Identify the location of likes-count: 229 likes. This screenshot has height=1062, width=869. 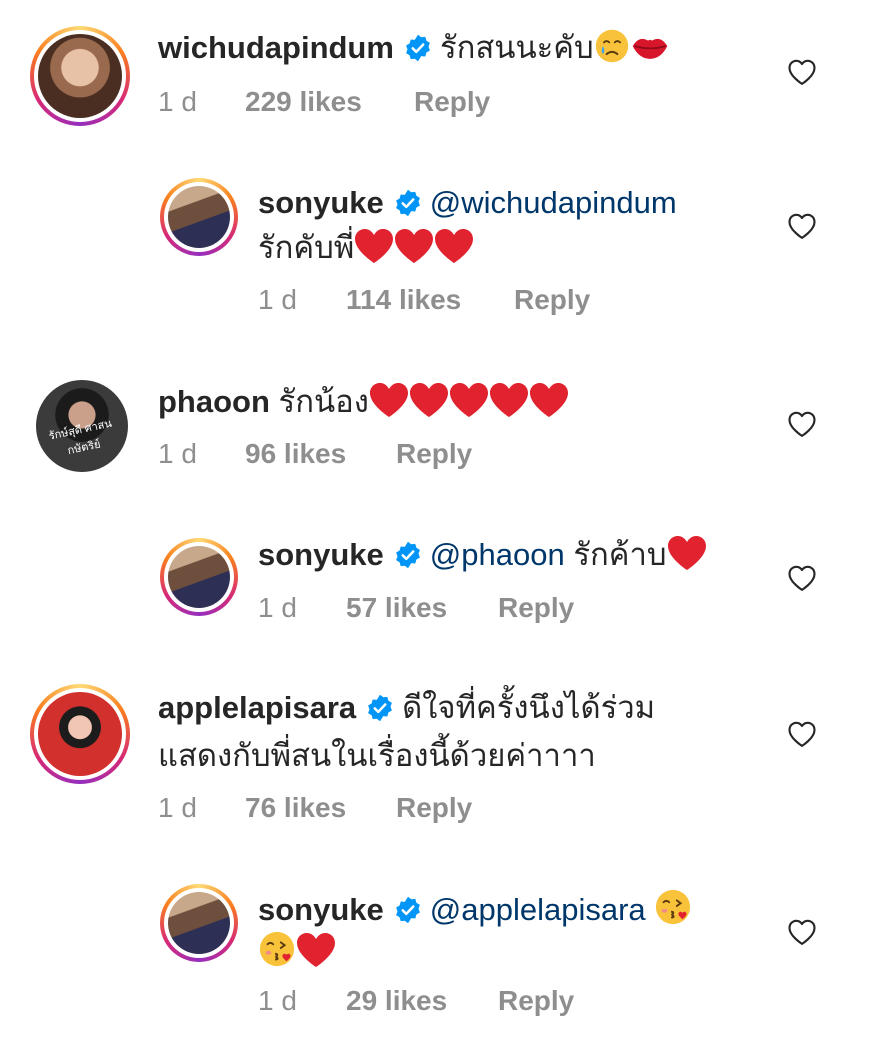
(303, 102).